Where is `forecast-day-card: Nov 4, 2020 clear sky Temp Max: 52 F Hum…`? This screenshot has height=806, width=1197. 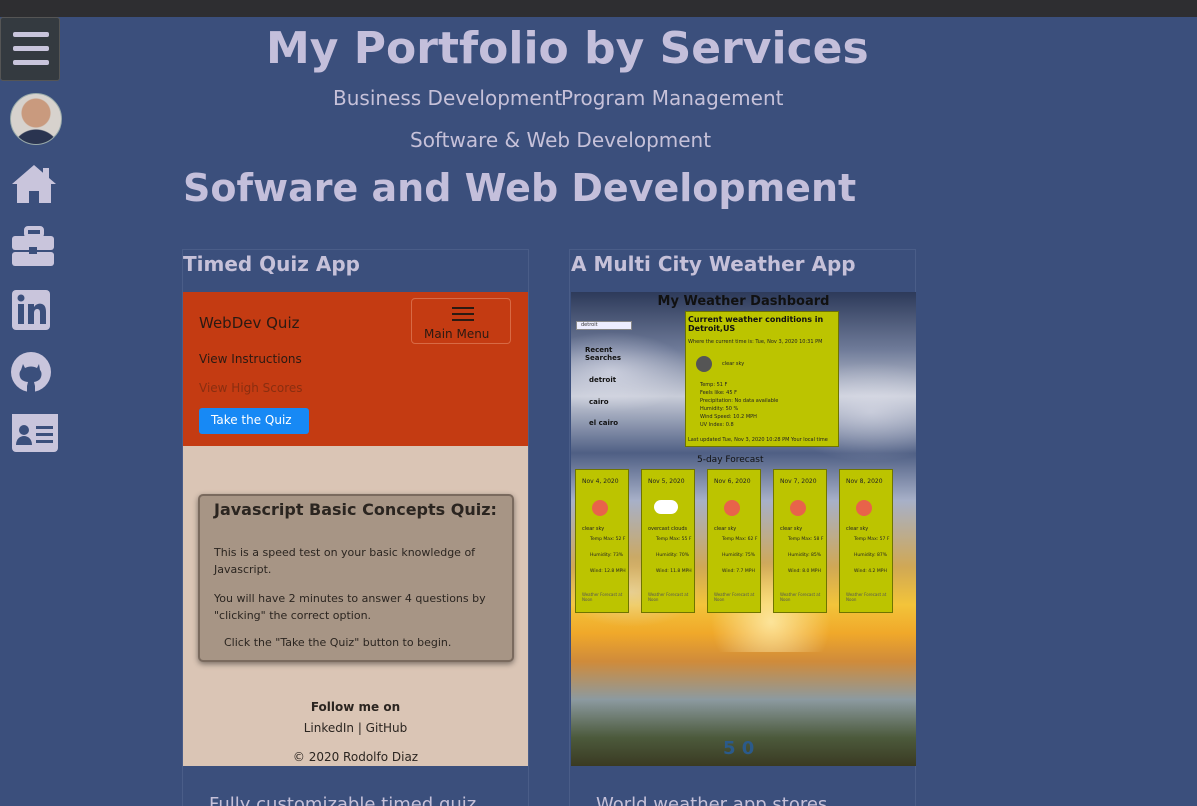
forecast-day-card: Nov 4, 2020 clear sky Temp Max: 52 F Hum… is located at coordinates (602, 541).